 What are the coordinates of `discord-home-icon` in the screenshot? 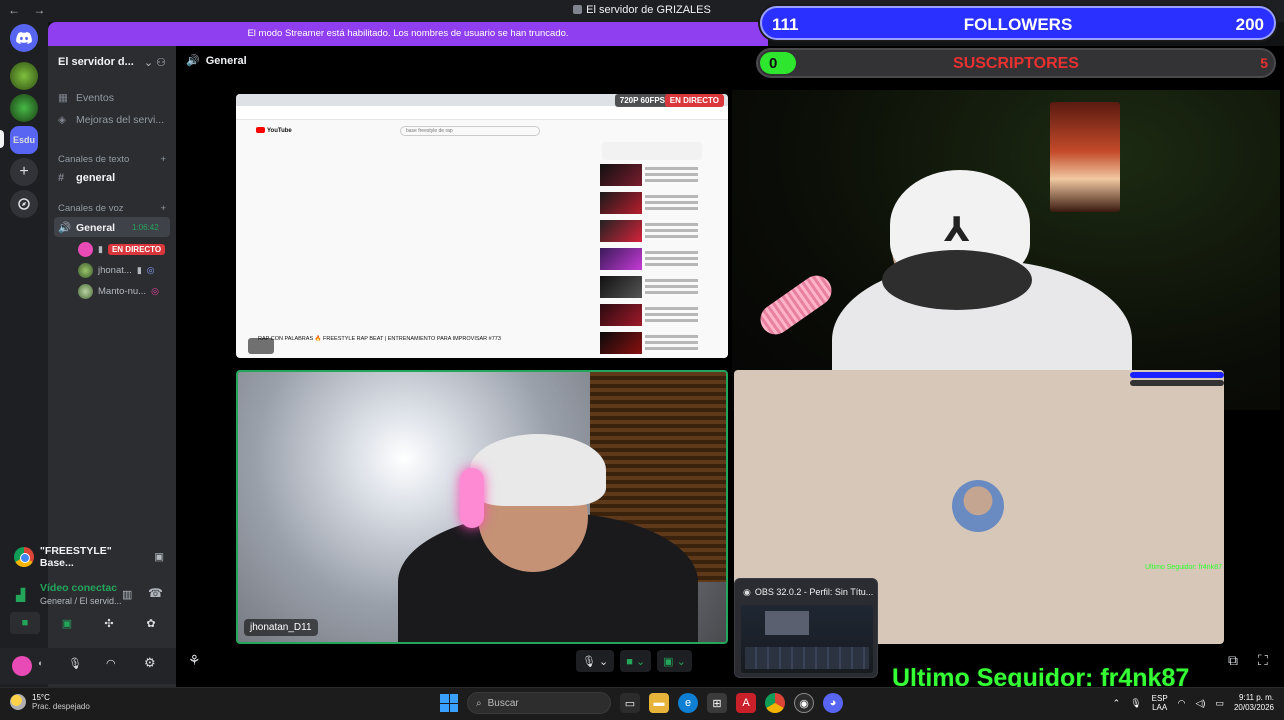 It's located at (24, 38).